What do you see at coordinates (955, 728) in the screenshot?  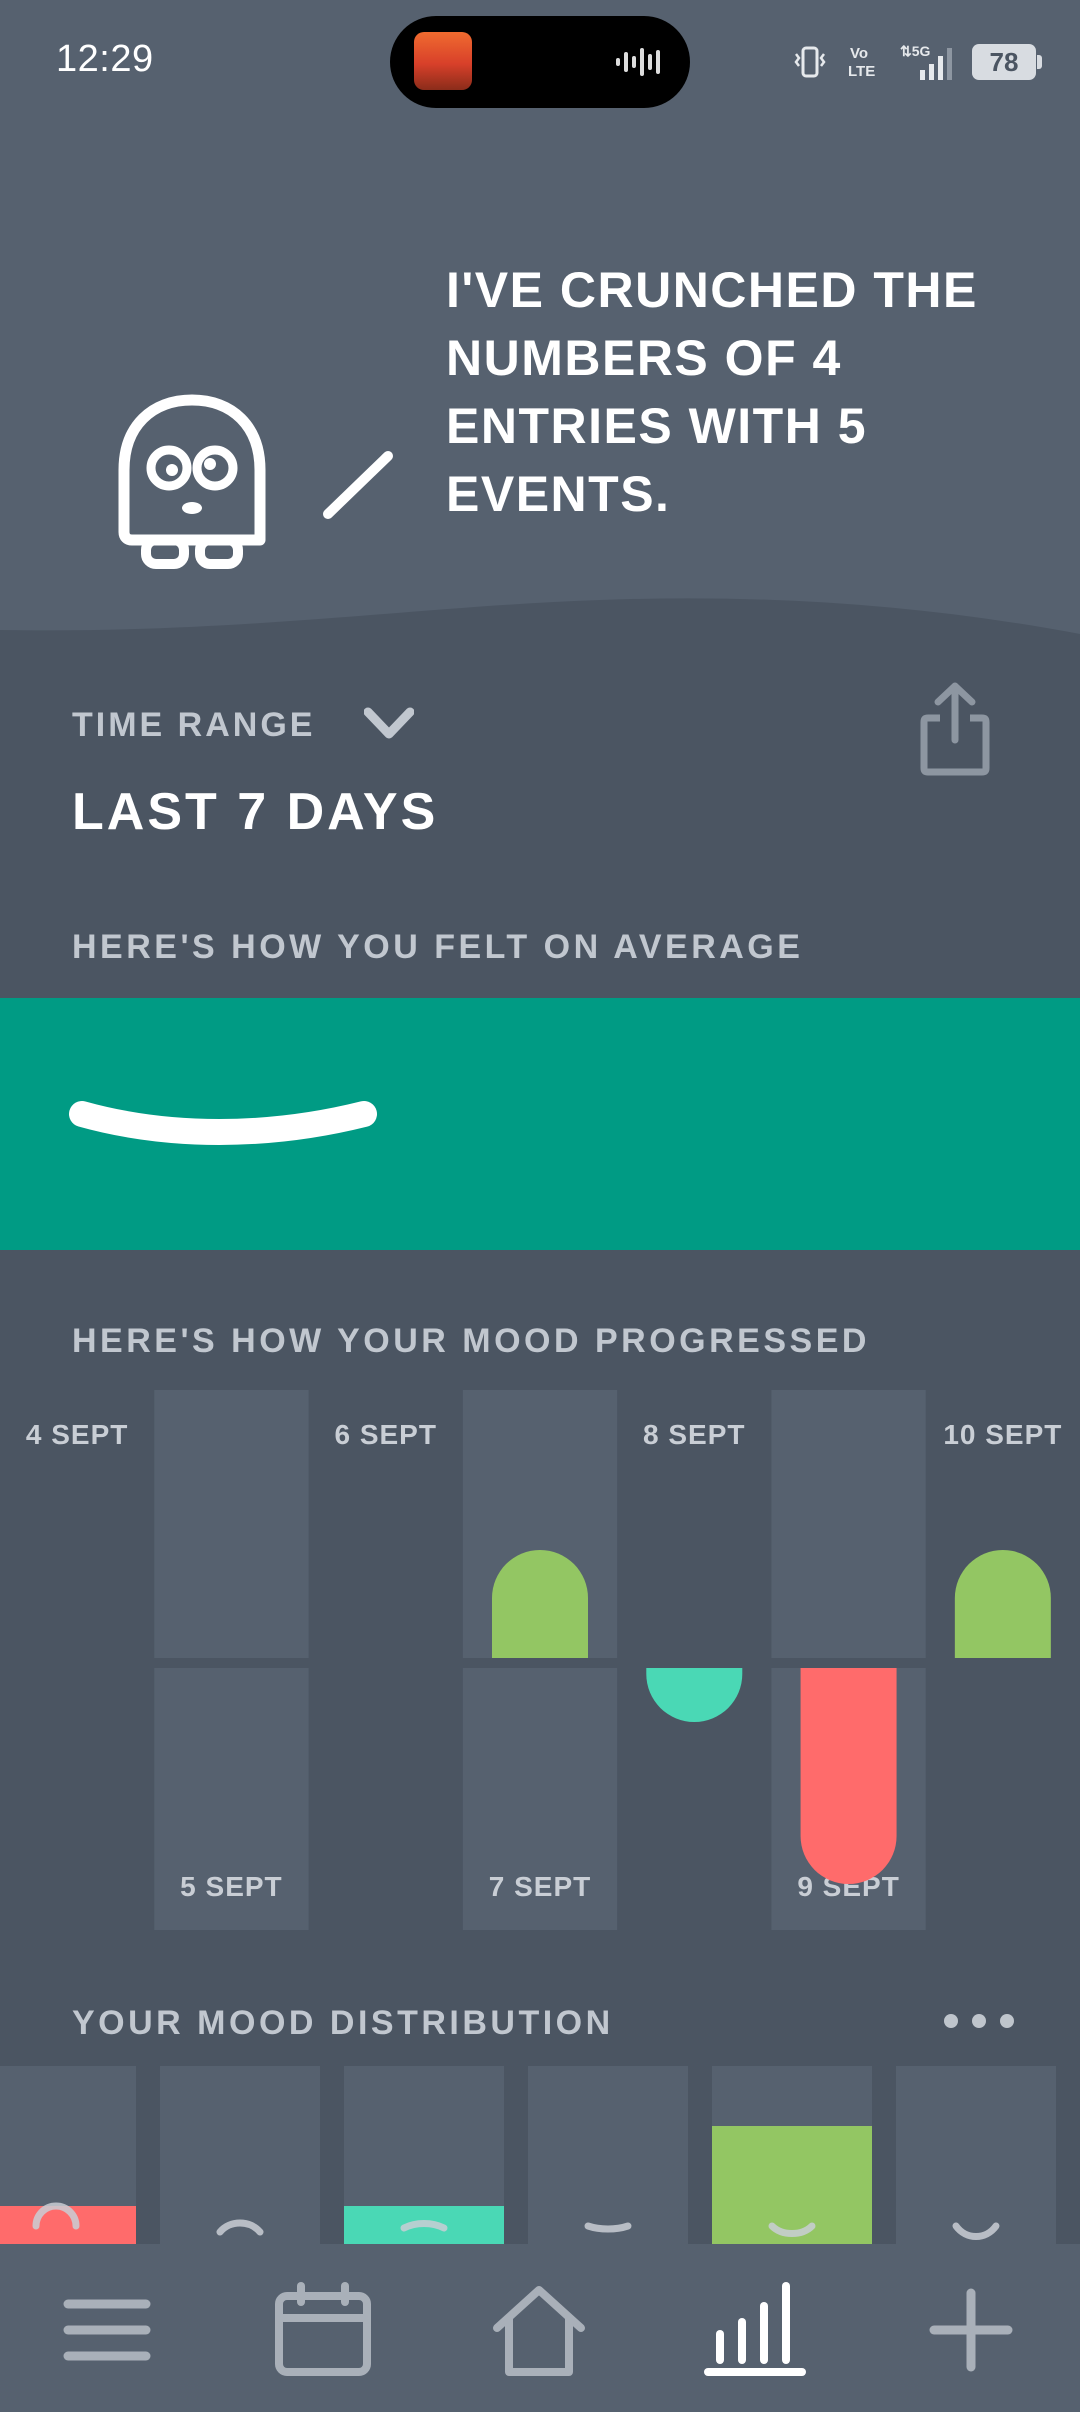 I see `share-icon` at bounding box center [955, 728].